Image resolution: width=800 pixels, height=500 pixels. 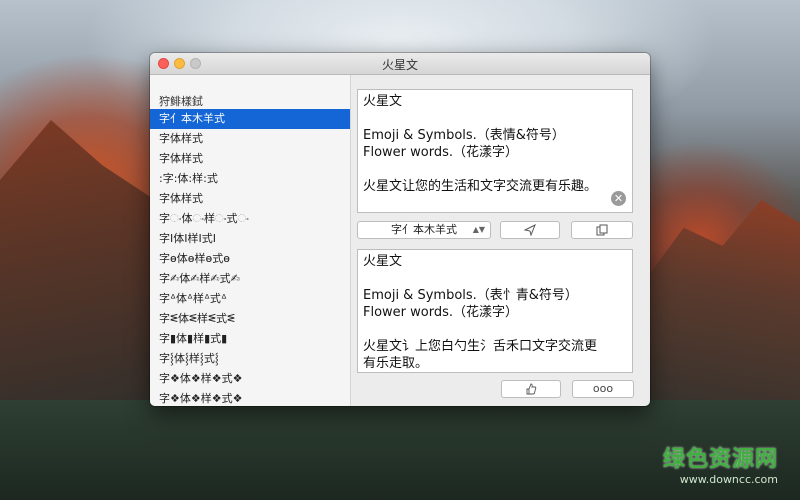 I want to click on watermark-url: www.downcc.com, so click(x=728, y=479).